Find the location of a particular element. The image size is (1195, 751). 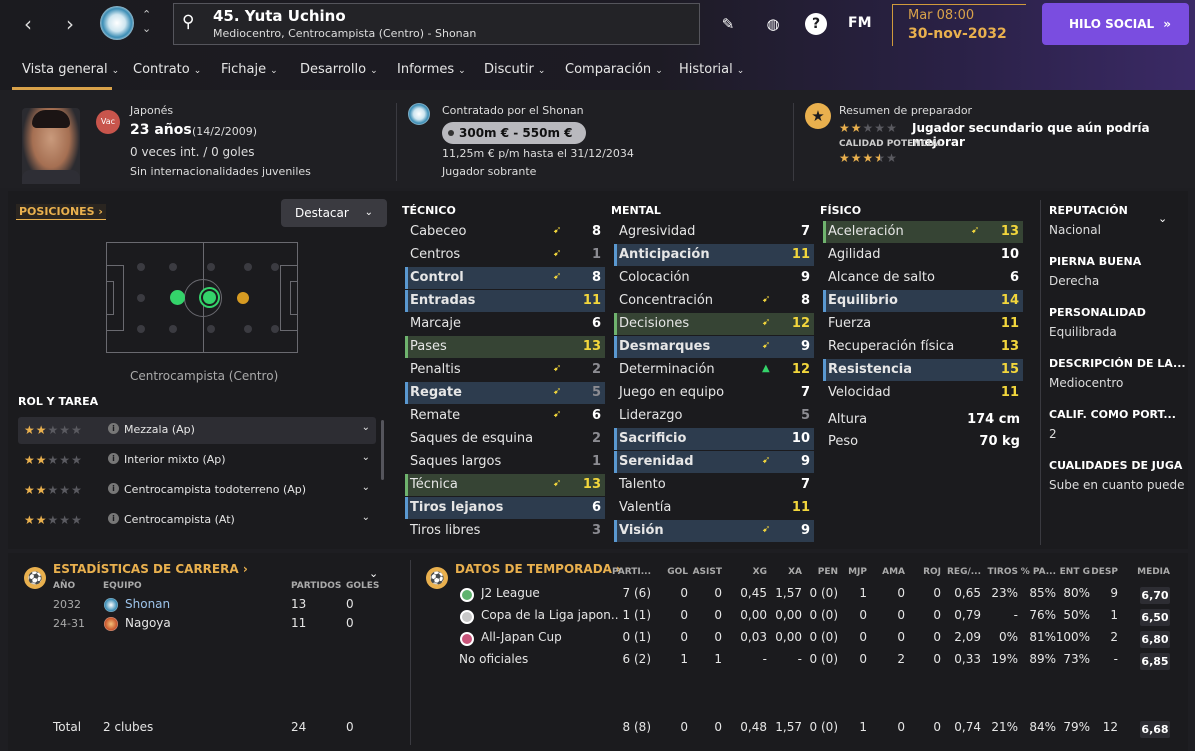

tab-0: Vista general ⌄ is located at coordinates (70, 69).